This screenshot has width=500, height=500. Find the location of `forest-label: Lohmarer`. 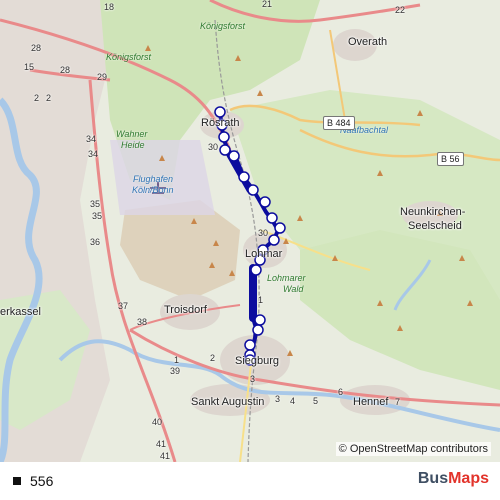

forest-label: Lohmarer is located at coordinates (286, 278).